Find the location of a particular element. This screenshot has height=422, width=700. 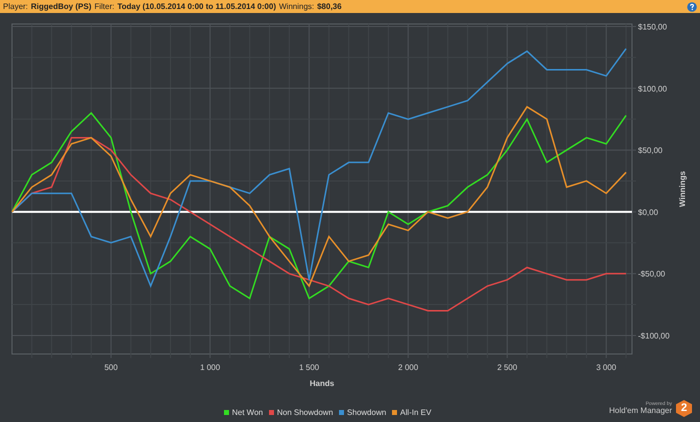

winnings-value: $80,36 is located at coordinates (329, 6).